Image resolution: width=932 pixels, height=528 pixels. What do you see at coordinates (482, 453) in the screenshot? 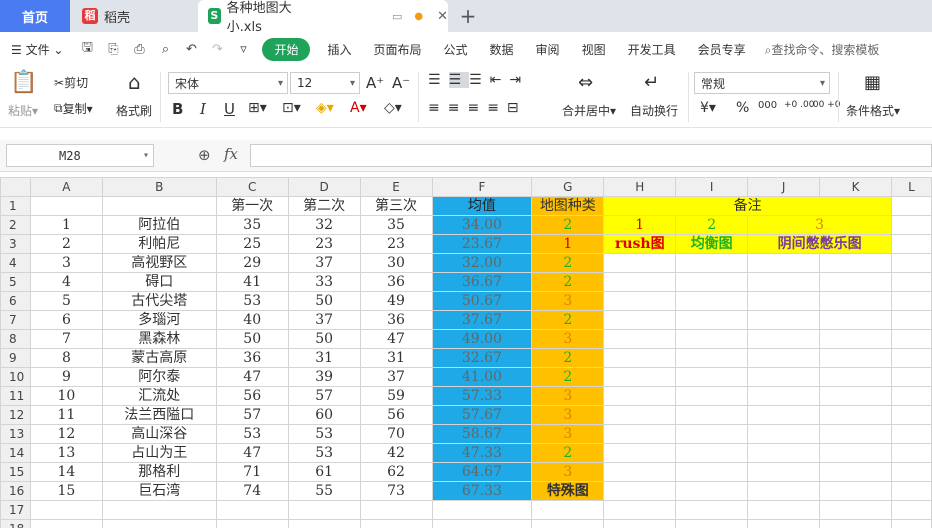
I see `cell-average: 47.33` at bounding box center [482, 453].